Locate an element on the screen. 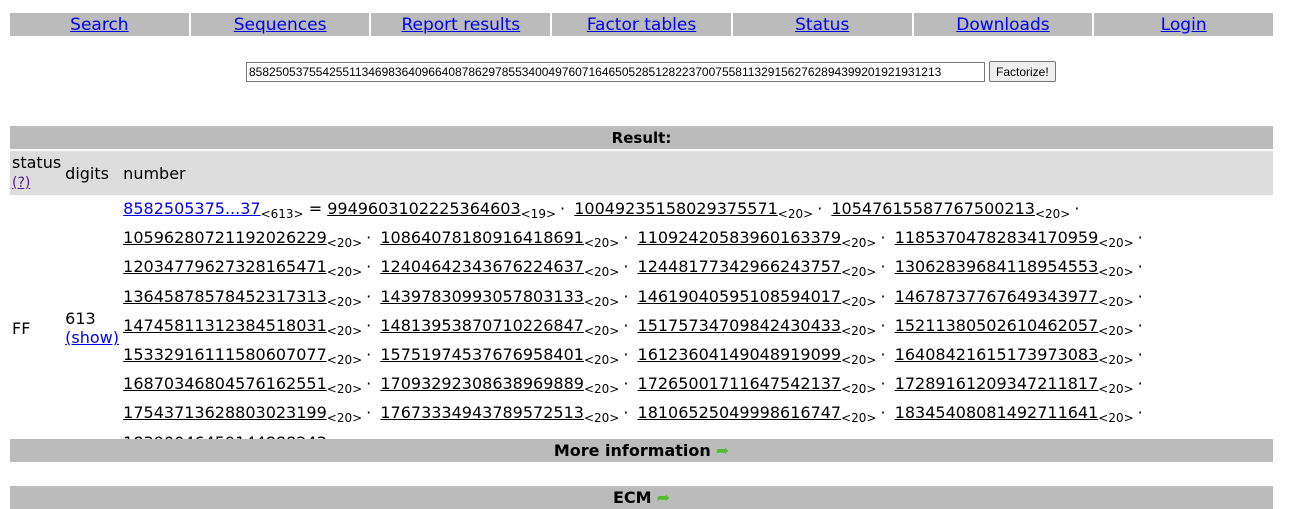 The image size is (1308, 509). factor-digits: <19> is located at coordinates (538, 214).